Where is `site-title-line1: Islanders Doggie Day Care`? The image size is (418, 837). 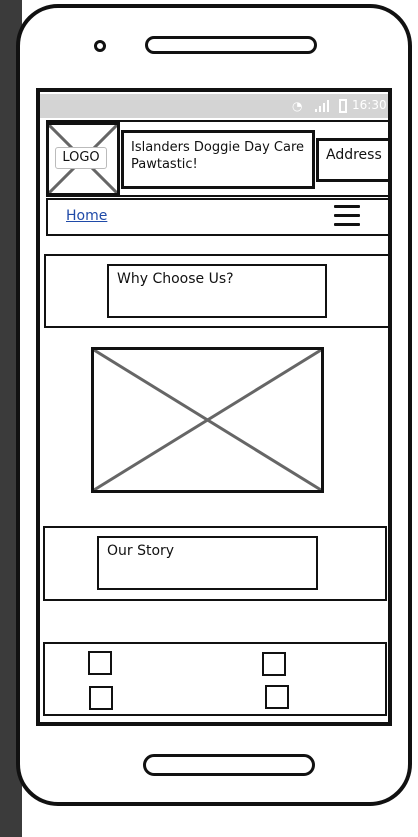 site-title-line1: Islanders Doggie Day Care is located at coordinates (218, 147).